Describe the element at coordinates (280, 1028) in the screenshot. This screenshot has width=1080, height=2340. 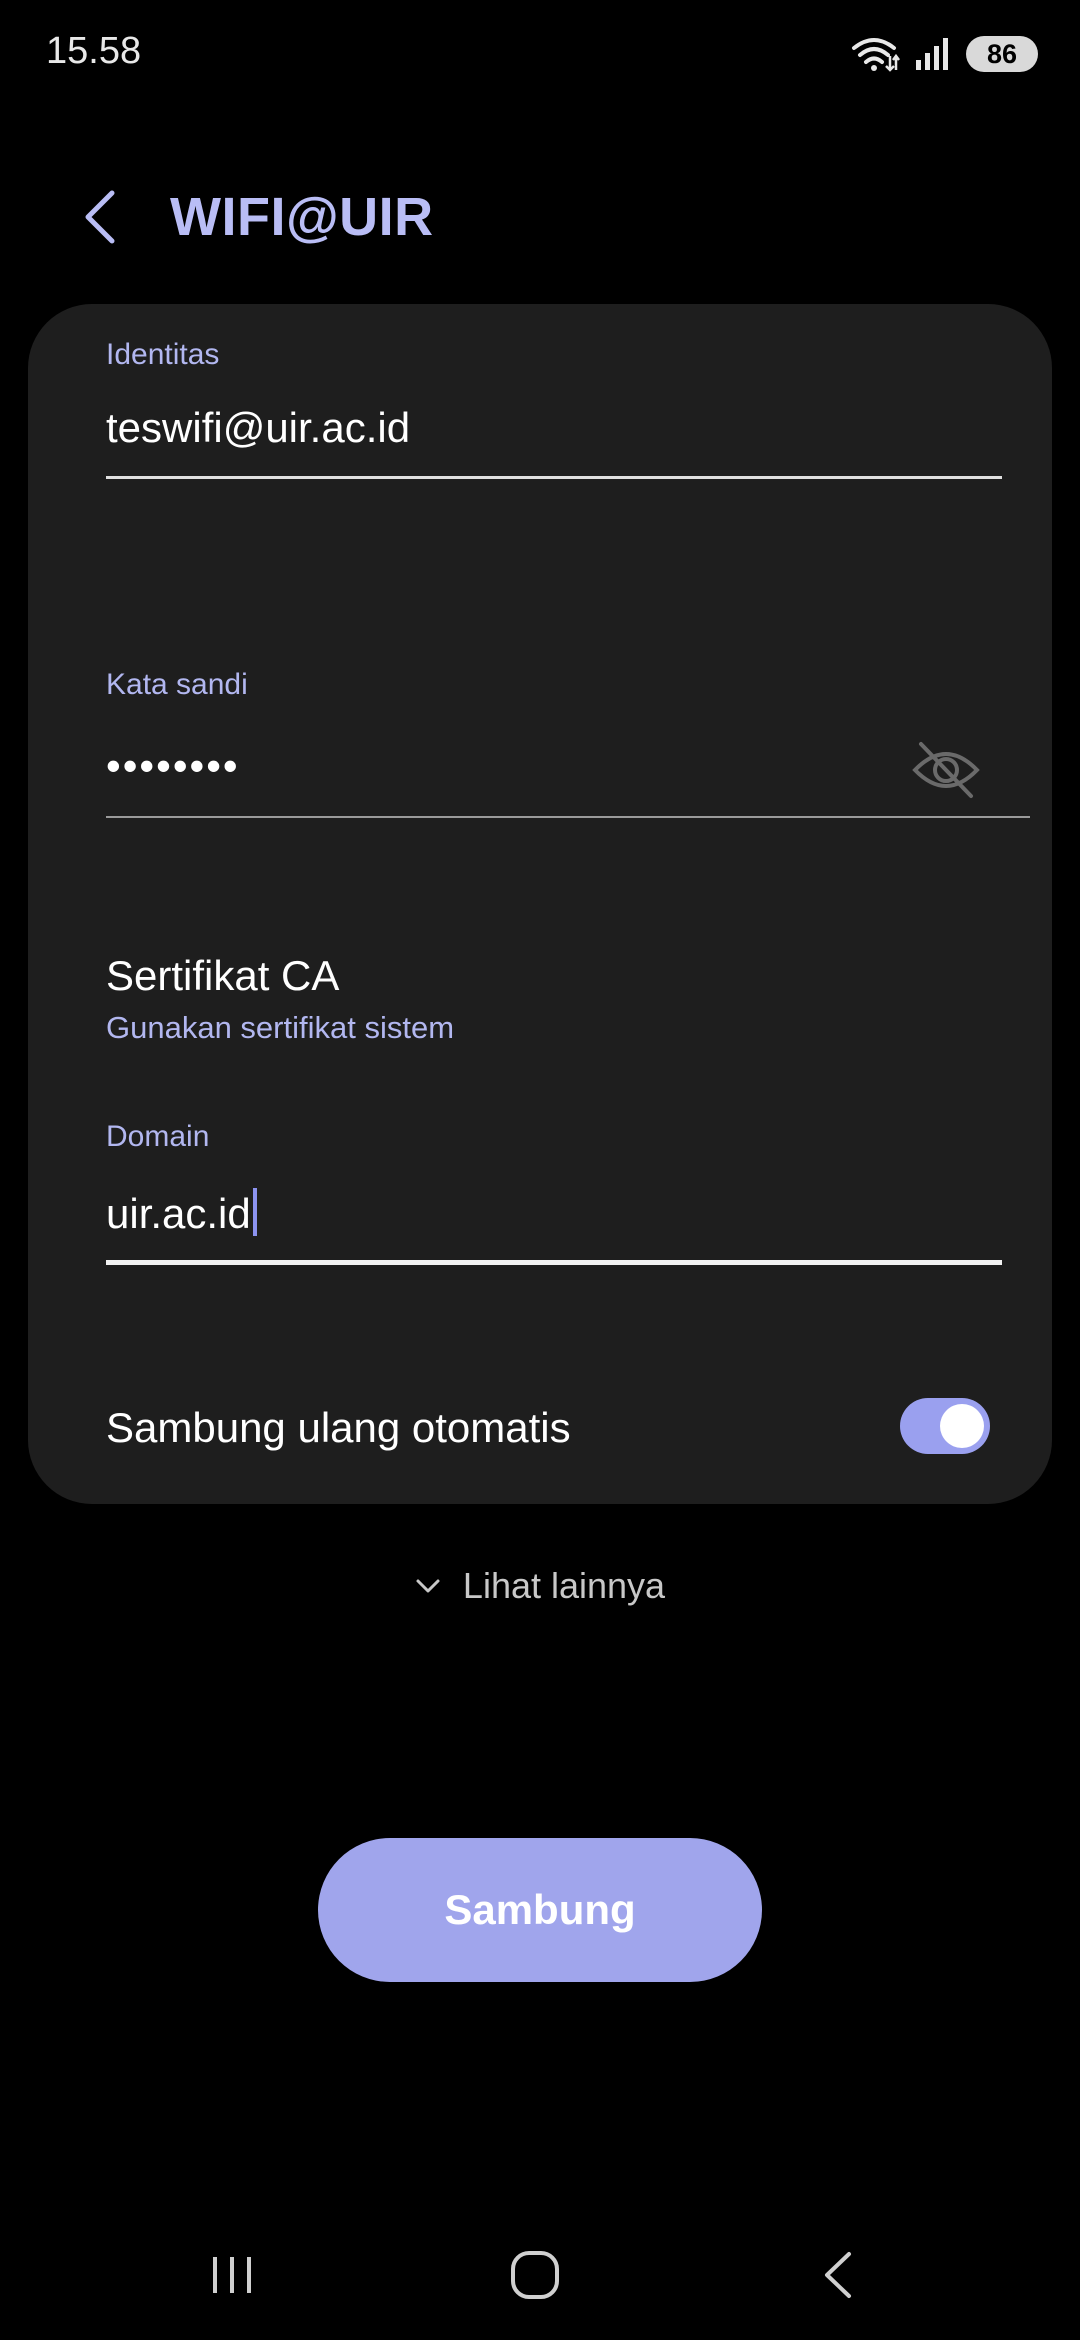
I see `ca-certificate-value: Gunakan sertifikat sistem` at that location.